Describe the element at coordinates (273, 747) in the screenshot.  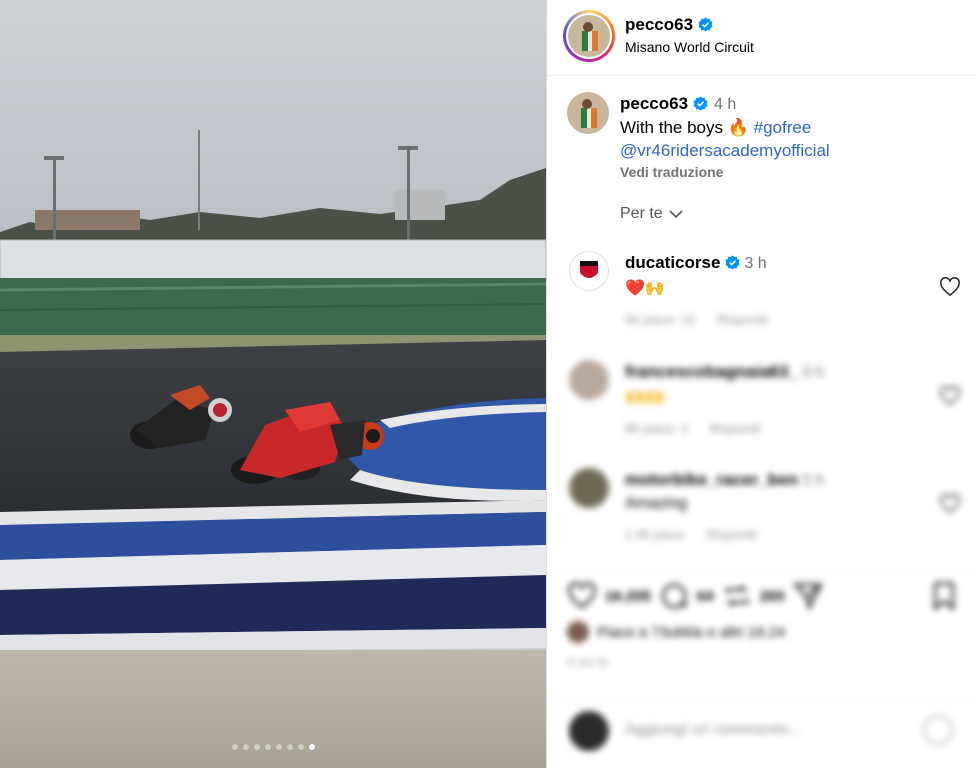
I see `carousel-indicator` at that location.